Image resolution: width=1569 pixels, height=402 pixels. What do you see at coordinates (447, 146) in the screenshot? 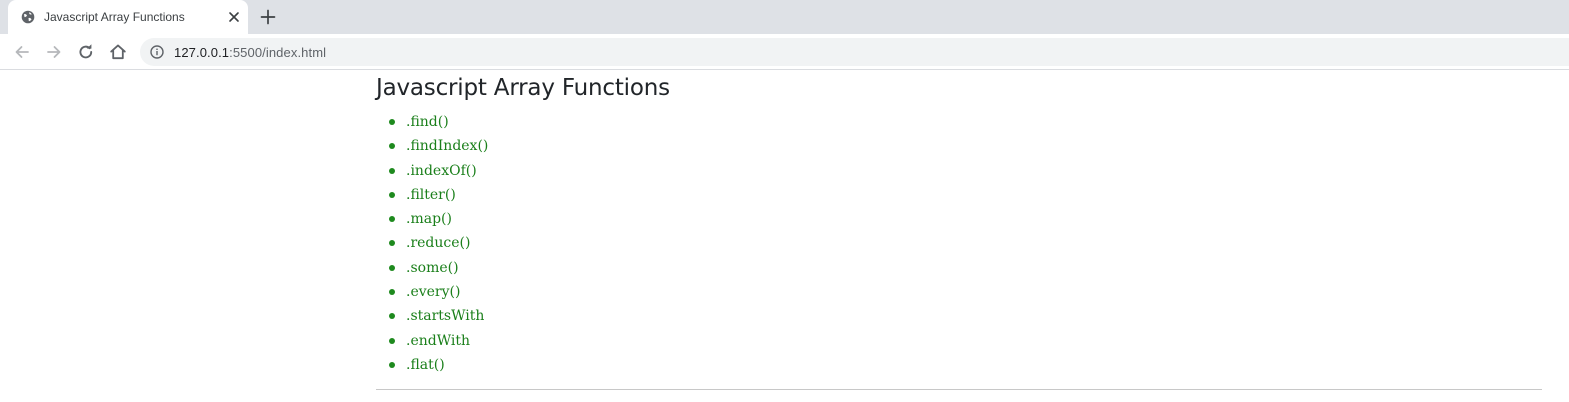
I see `function-link: .findIndex()` at bounding box center [447, 146].